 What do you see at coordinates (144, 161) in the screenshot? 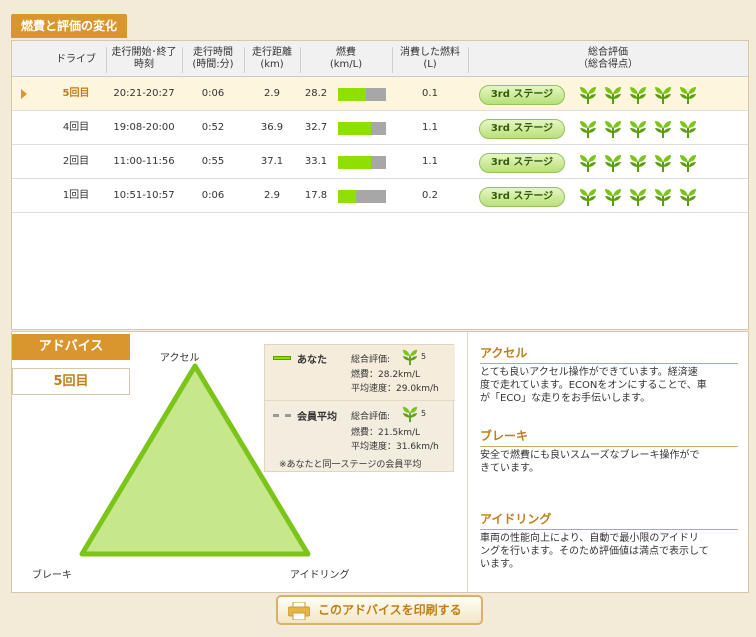
I see `cell-time: 11:00-11:56` at bounding box center [144, 161].